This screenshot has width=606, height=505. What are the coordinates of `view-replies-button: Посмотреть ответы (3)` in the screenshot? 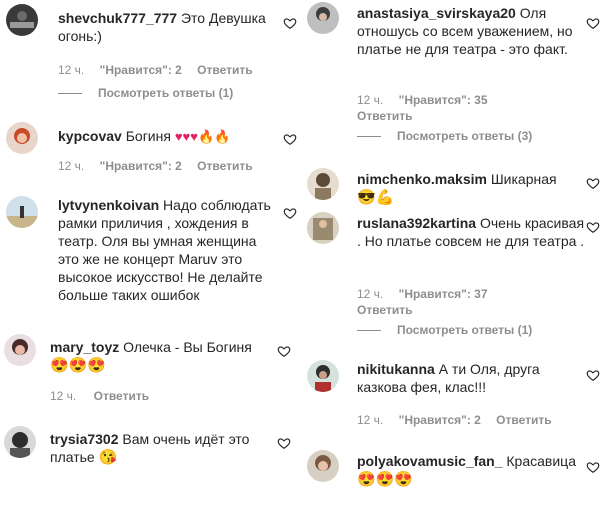 It's located at (444, 136).